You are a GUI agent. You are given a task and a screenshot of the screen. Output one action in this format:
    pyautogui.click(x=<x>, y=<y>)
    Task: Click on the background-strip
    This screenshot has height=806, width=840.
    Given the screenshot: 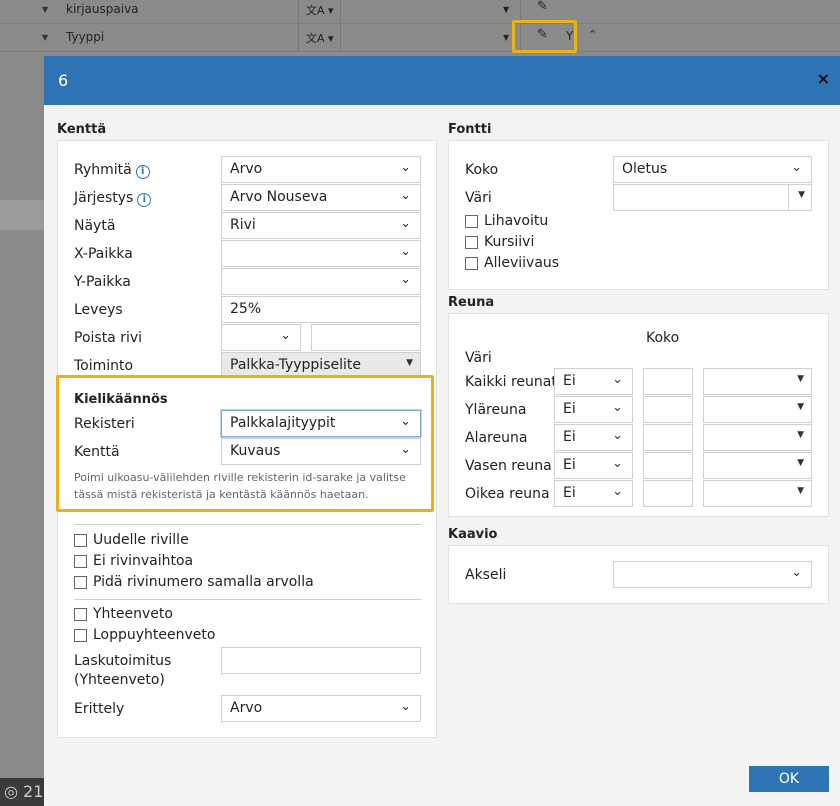 What is the action you would take?
    pyautogui.click(x=22, y=215)
    